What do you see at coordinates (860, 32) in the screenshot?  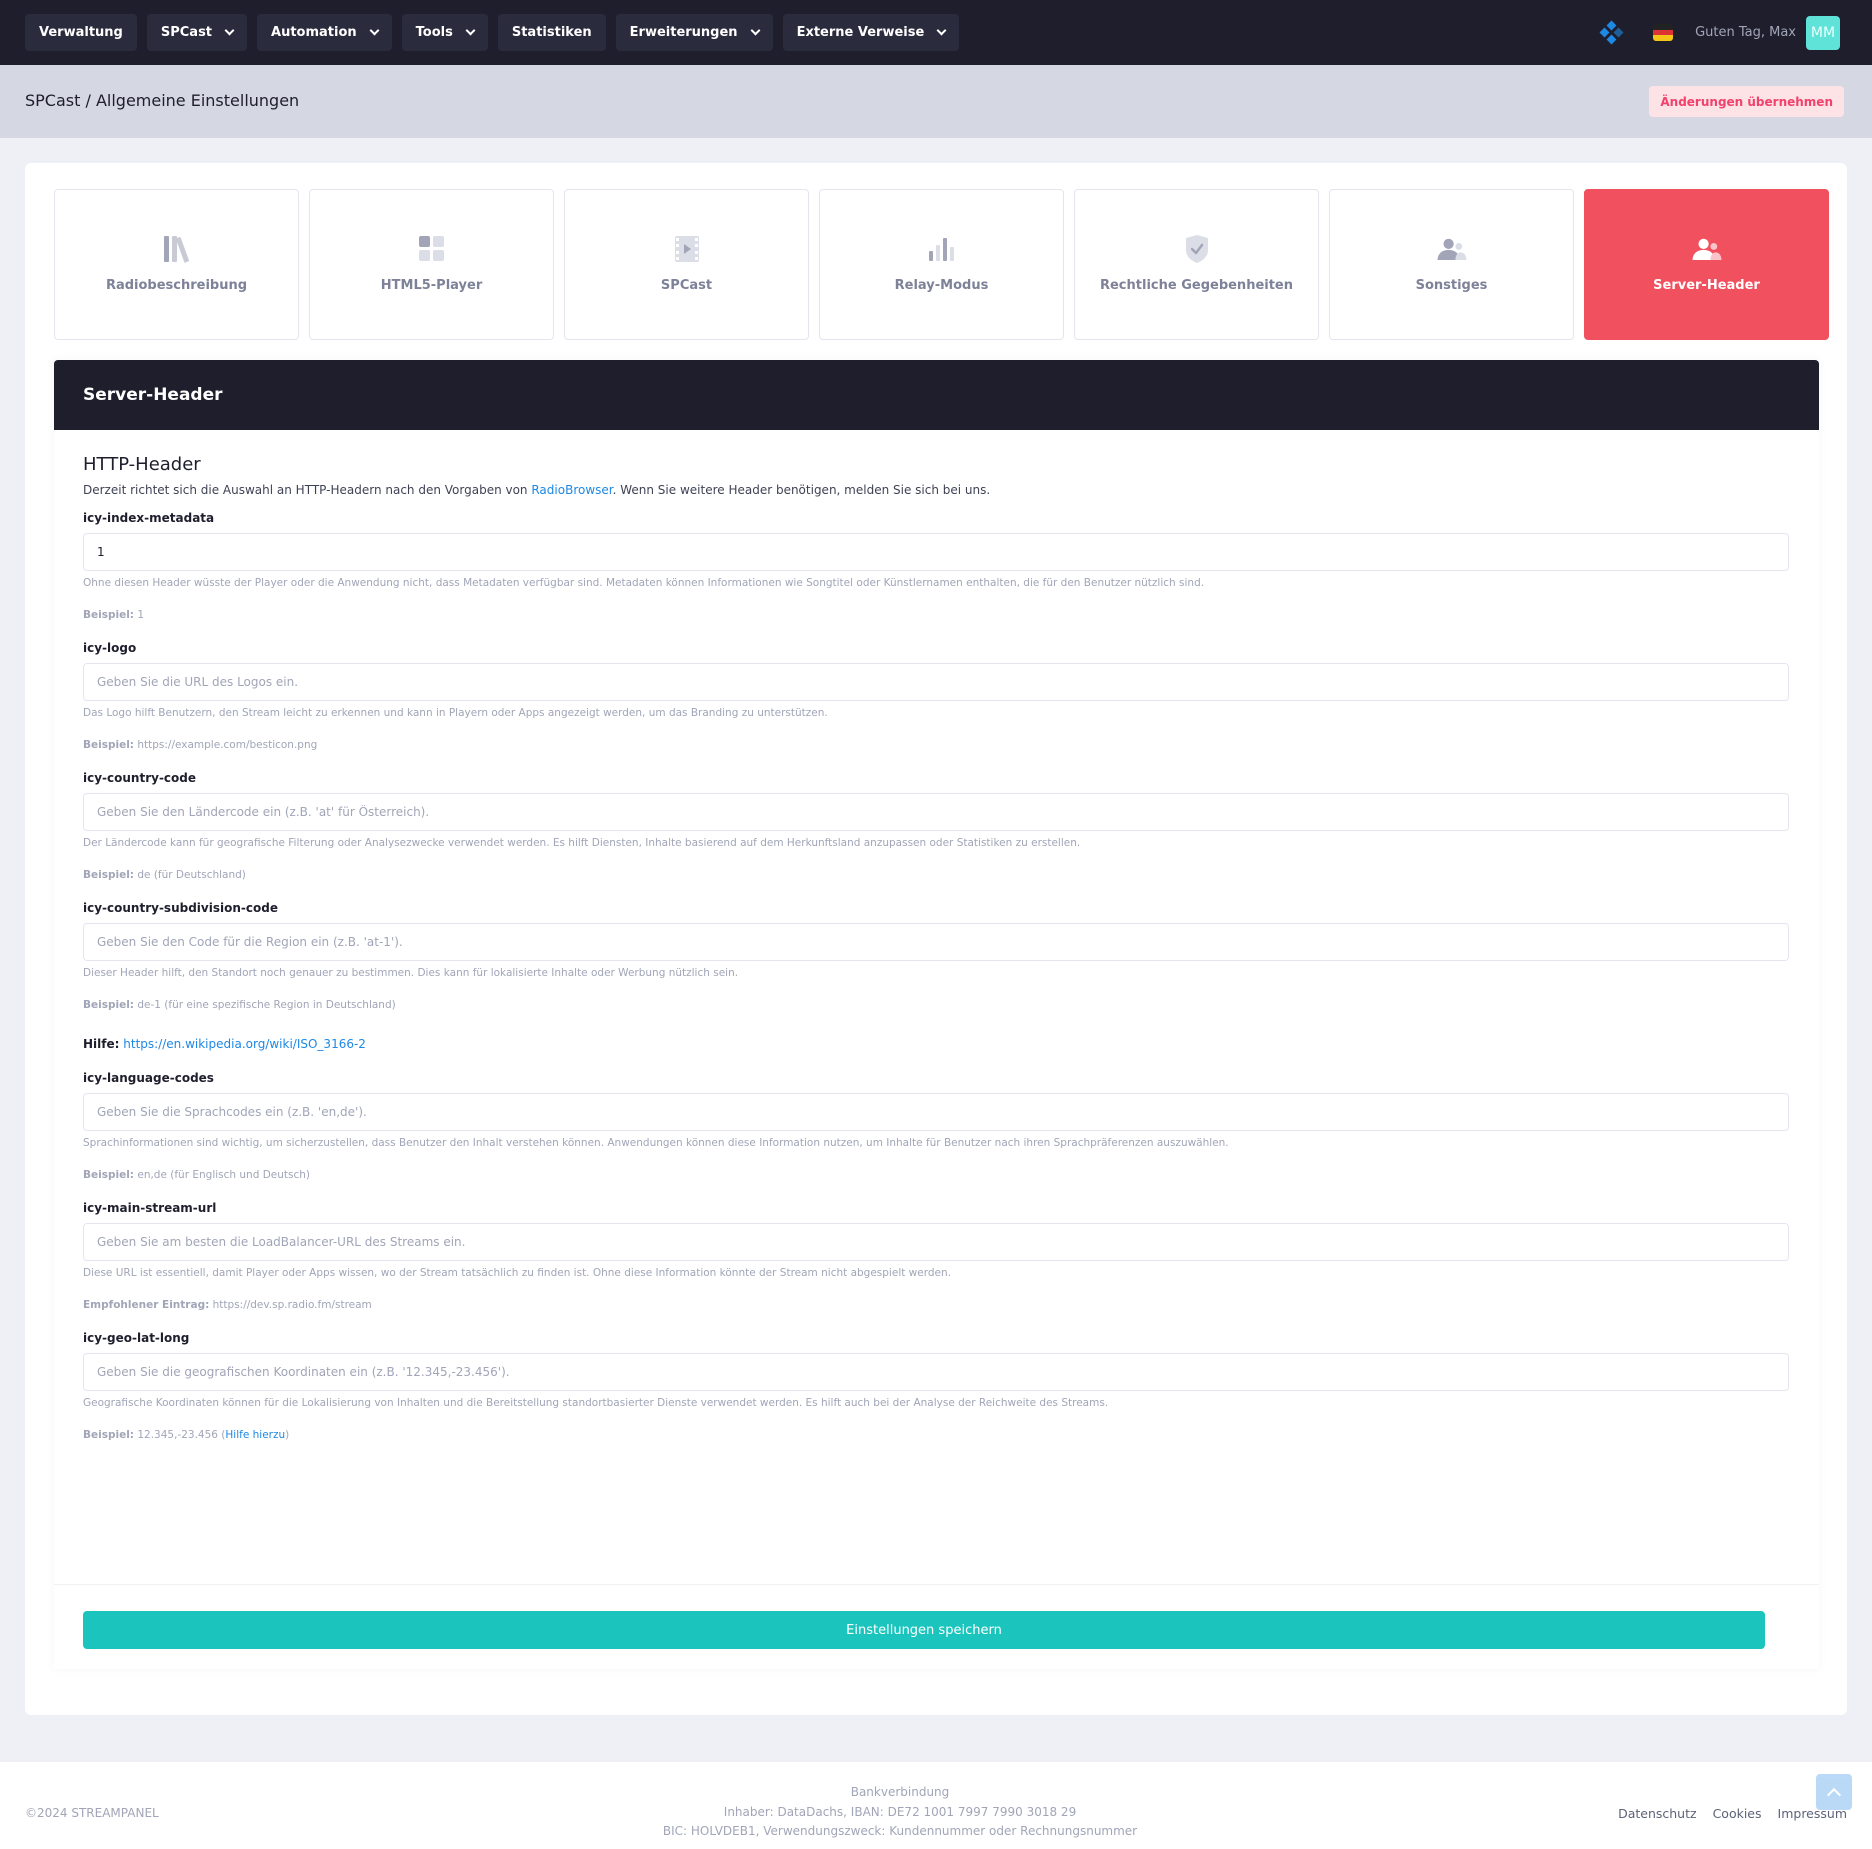 I see `nav-item-label: Externe Verweise` at bounding box center [860, 32].